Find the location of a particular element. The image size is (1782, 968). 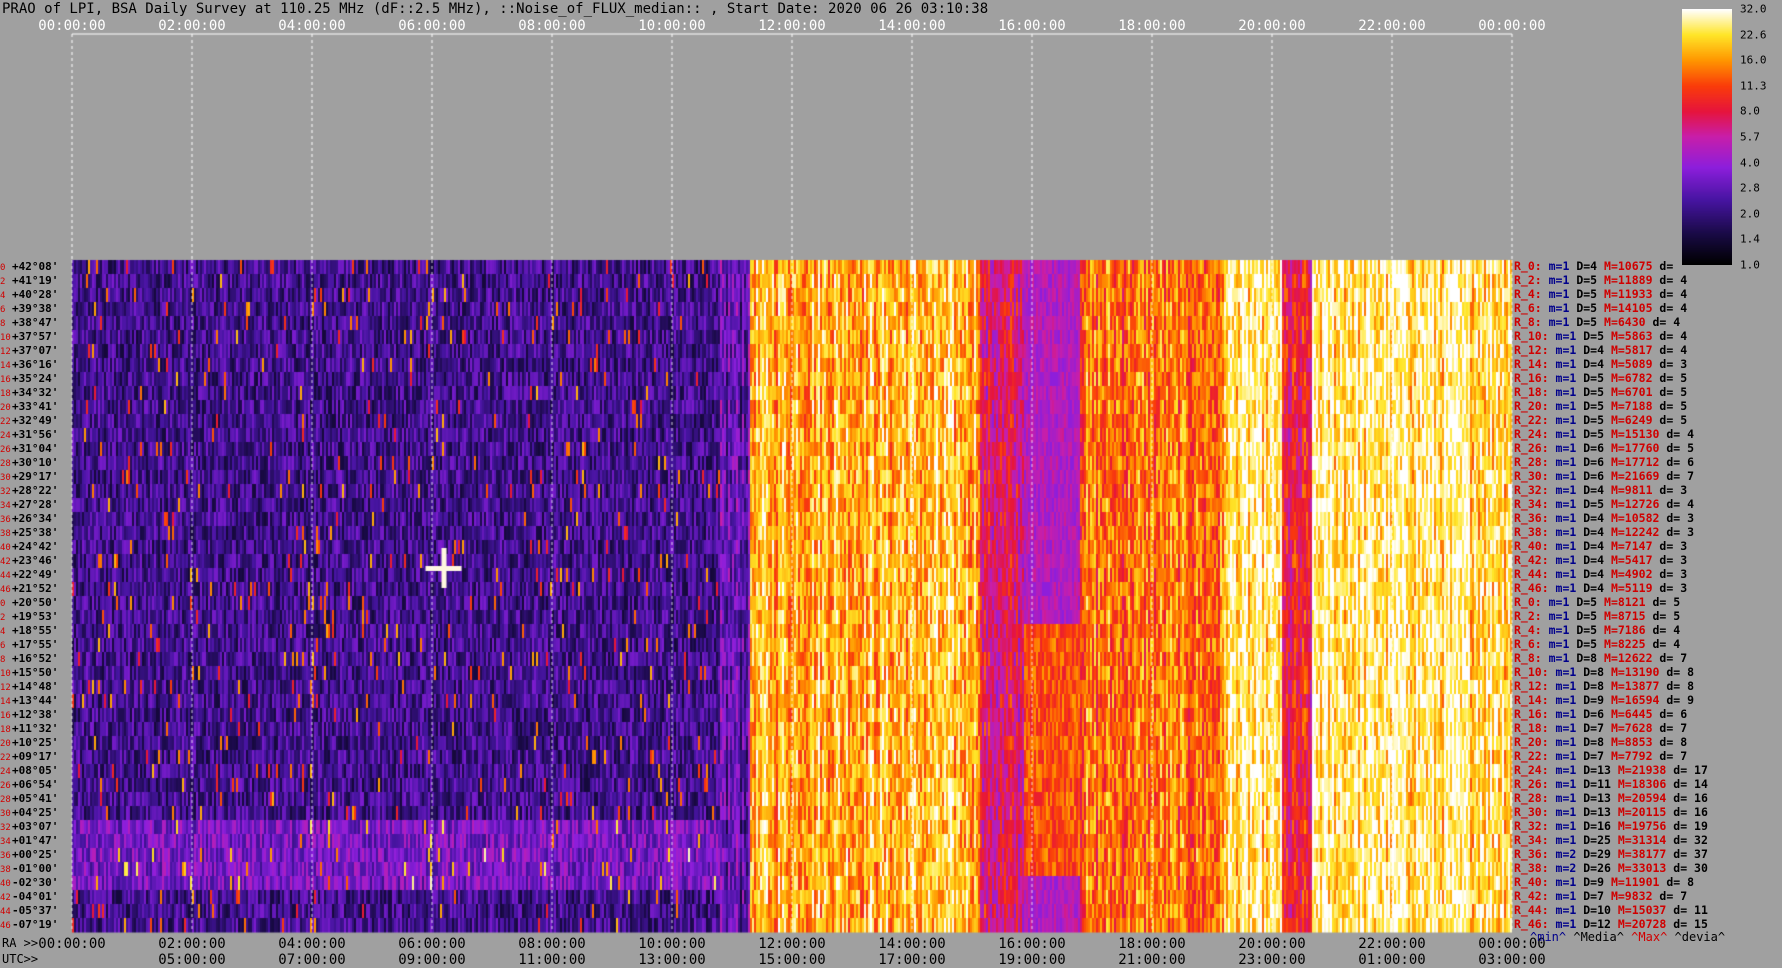

declination-value: -05°37' is located at coordinates (35, 910).